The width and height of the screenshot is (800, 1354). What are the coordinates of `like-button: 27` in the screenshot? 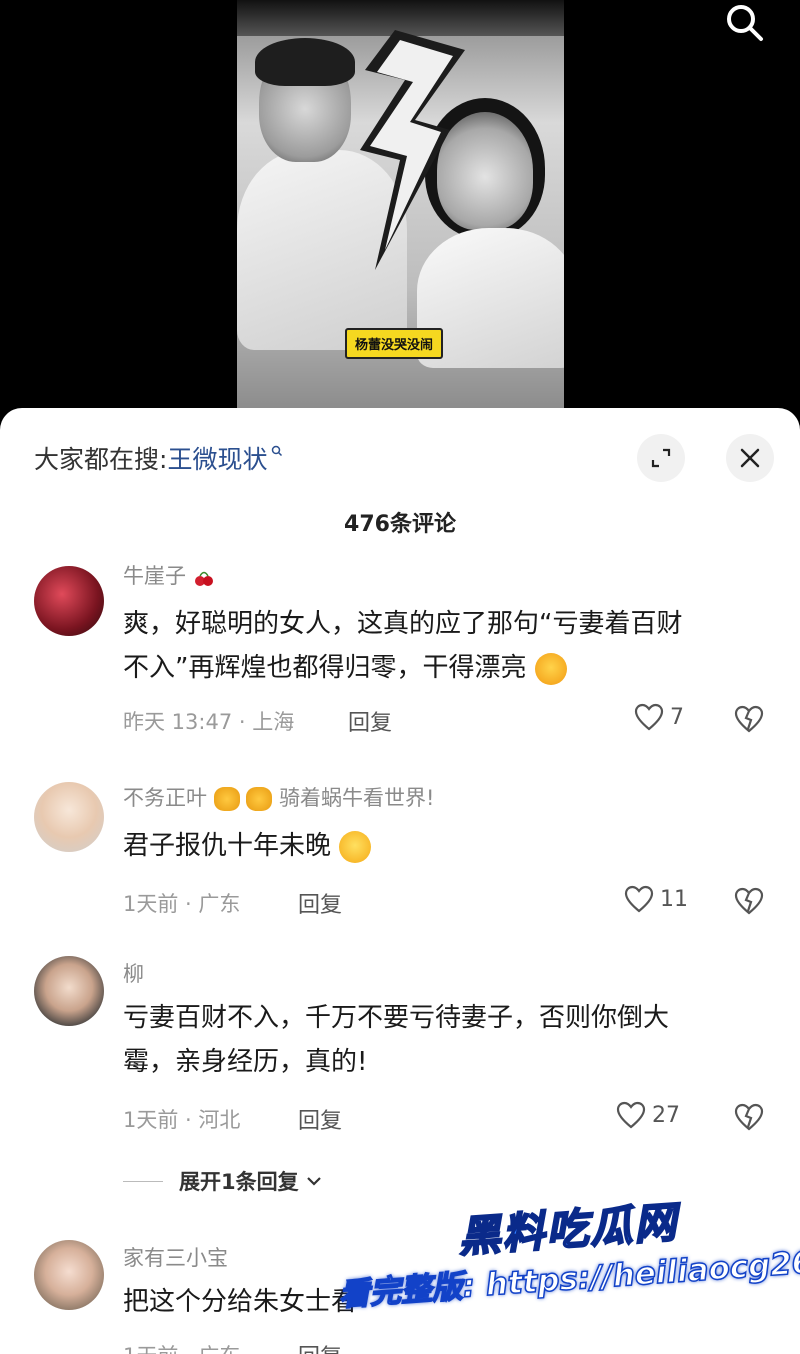 It's located at (648, 1115).